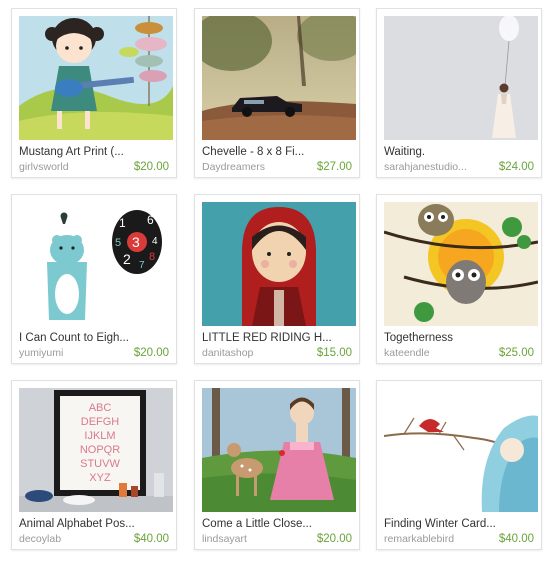 The width and height of the screenshot is (560, 566). Describe the element at coordinates (152, 257) in the screenshot. I see `counting-digit: 8` at that location.